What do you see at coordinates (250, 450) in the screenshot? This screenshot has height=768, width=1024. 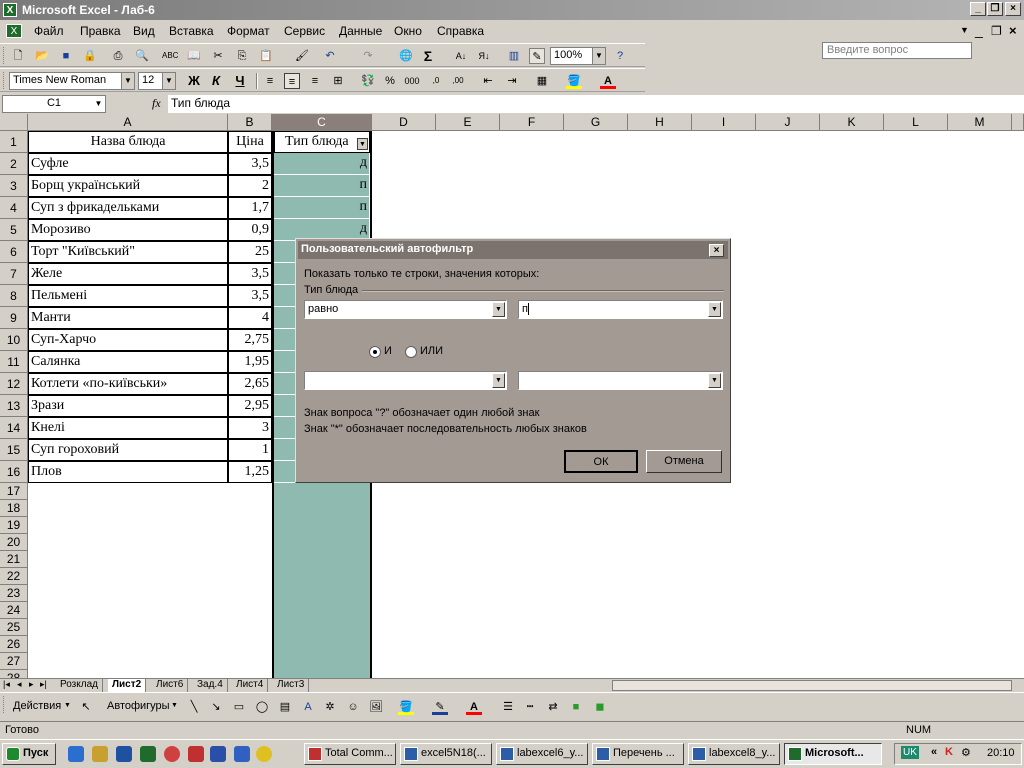 I see `cell-b: 1` at bounding box center [250, 450].